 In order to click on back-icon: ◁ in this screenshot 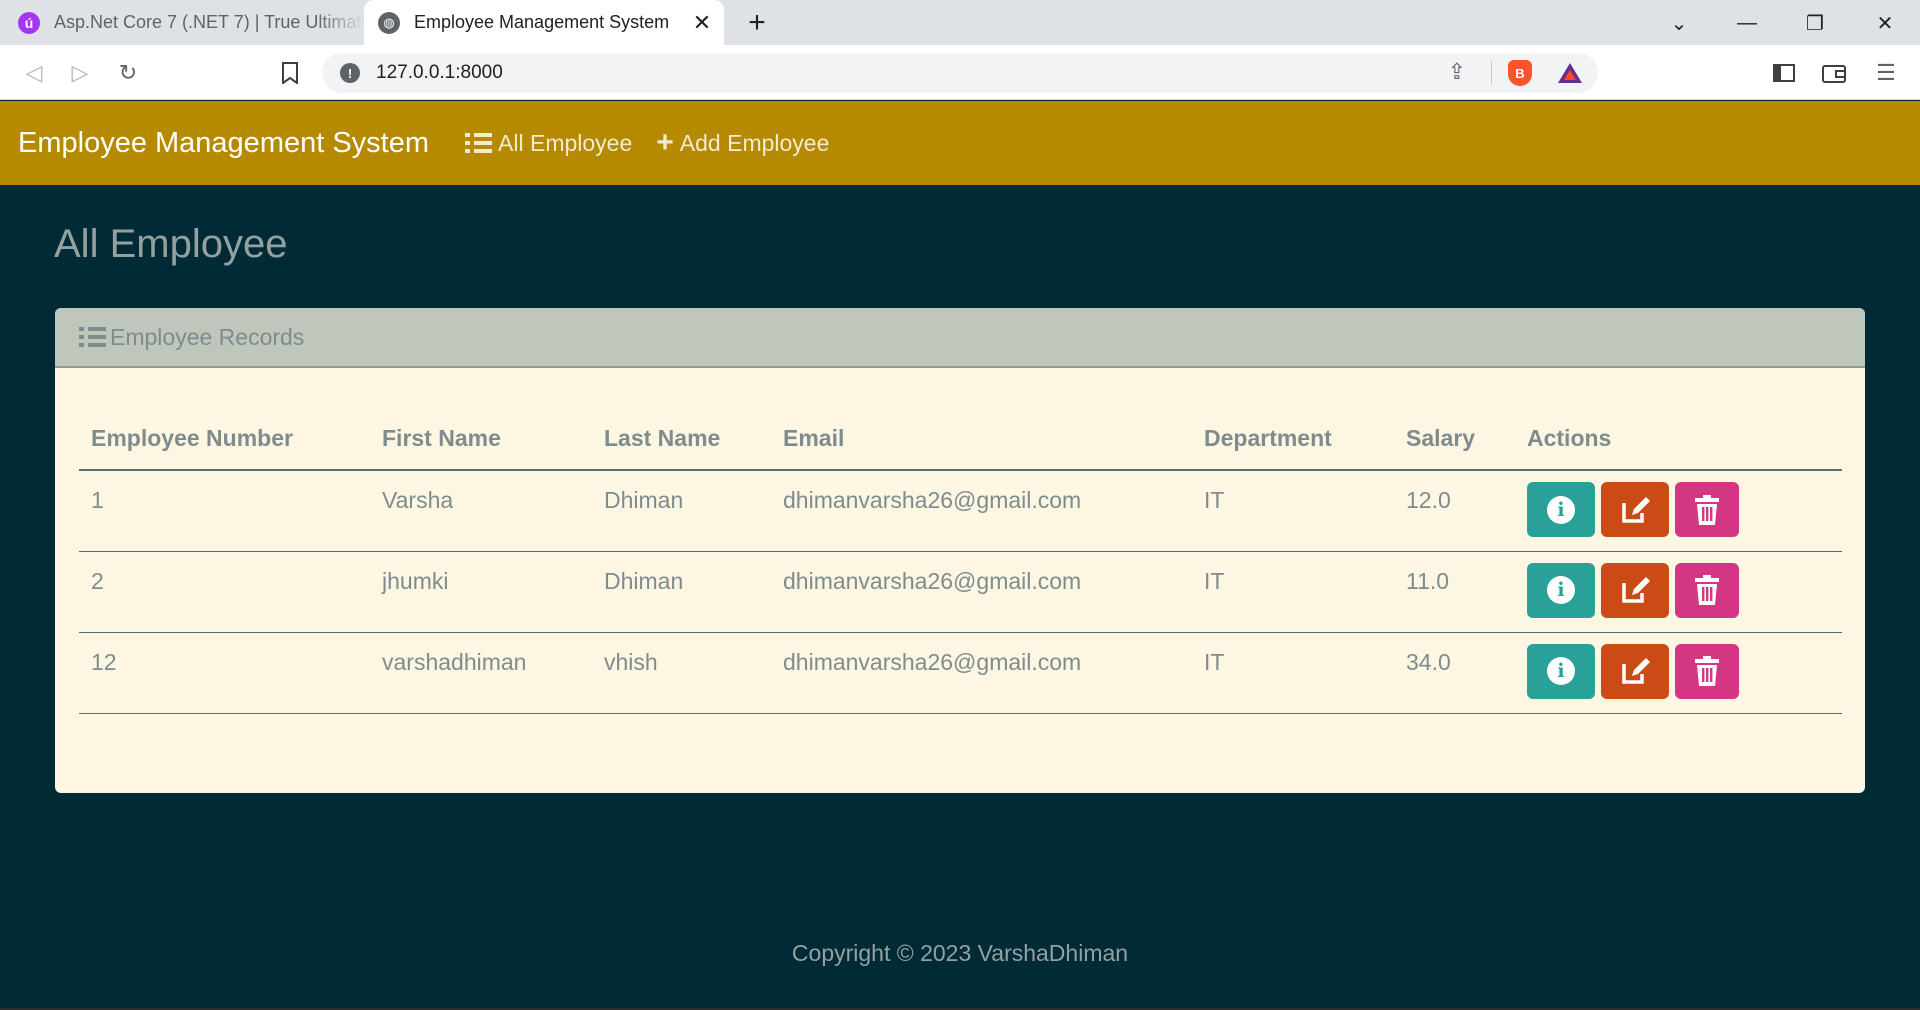, I will do `click(34, 73)`.